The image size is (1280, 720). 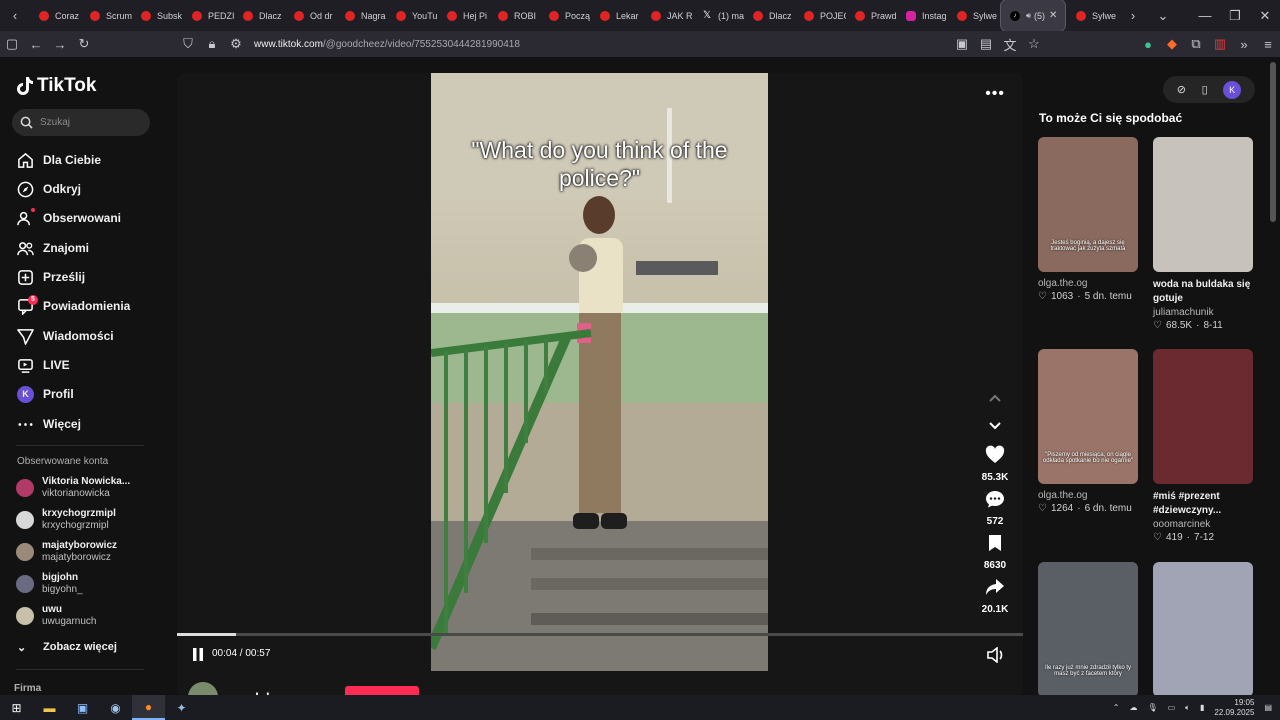 What do you see at coordinates (55, 15) in the screenshot?
I see `browser-tab: Coraz` at bounding box center [55, 15].